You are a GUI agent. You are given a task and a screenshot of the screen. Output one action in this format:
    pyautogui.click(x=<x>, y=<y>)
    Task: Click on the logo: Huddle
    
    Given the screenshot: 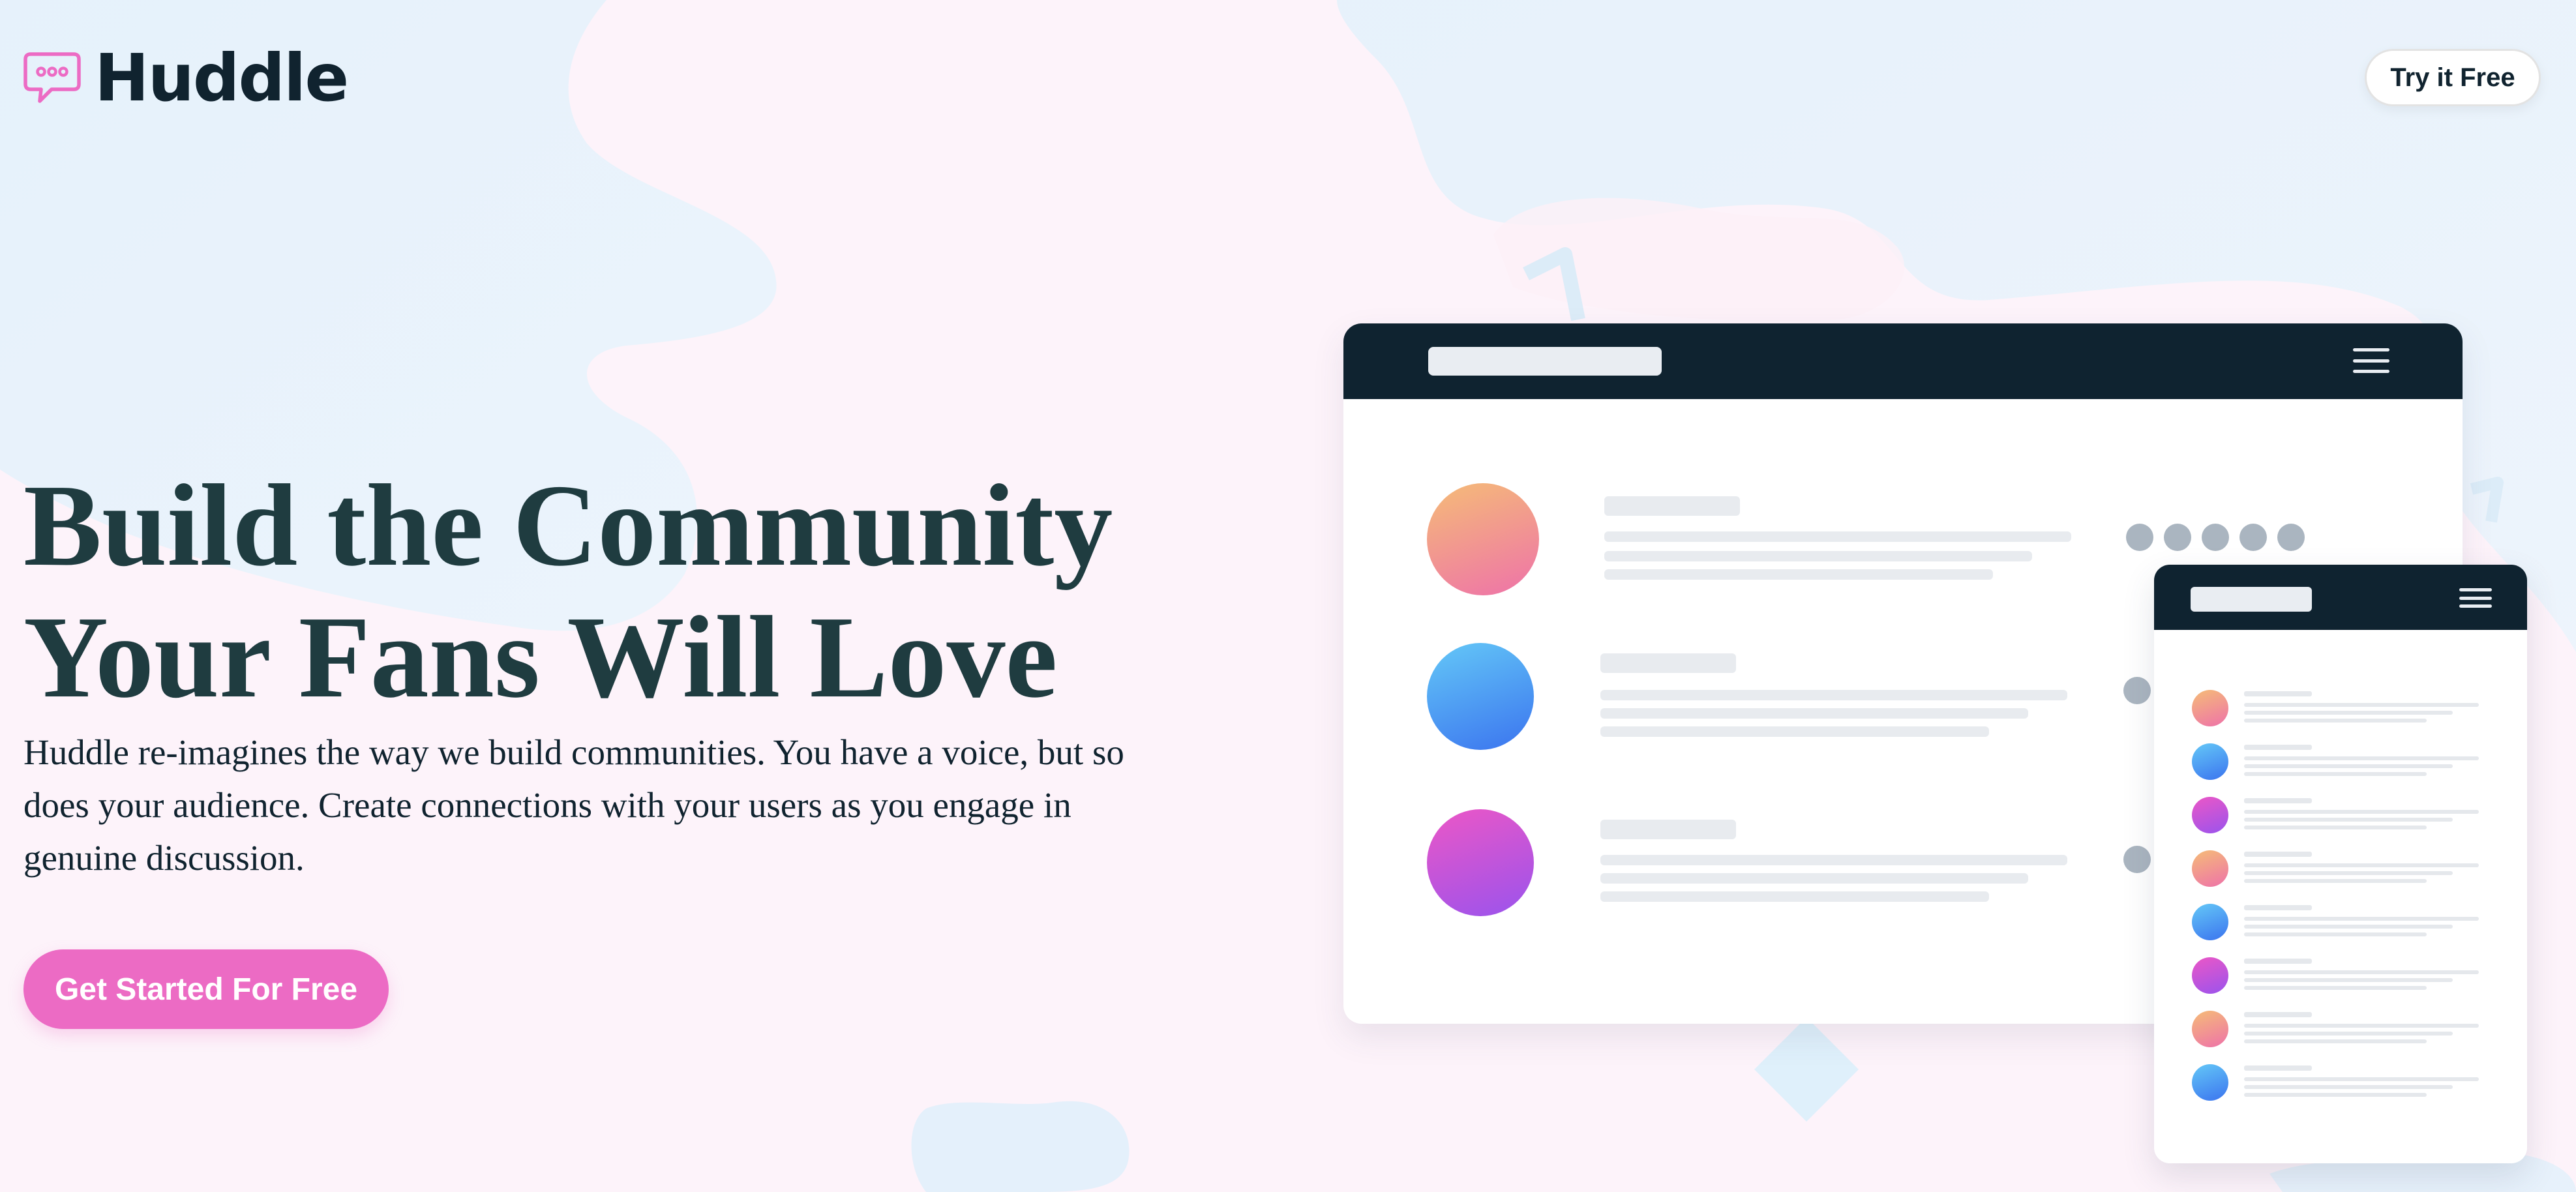 What is the action you would take?
    pyautogui.click(x=186, y=78)
    